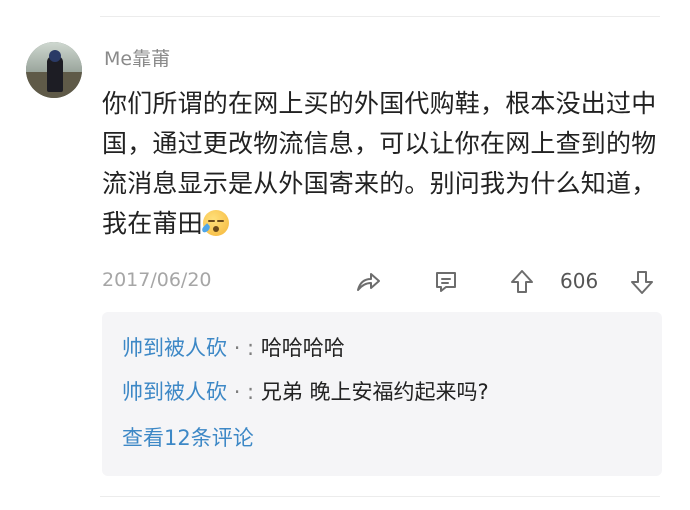 The height and width of the screenshot is (510, 690). What do you see at coordinates (188, 437) in the screenshot?
I see `view-more-comments-link: 查看12条评论` at bounding box center [188, 437].